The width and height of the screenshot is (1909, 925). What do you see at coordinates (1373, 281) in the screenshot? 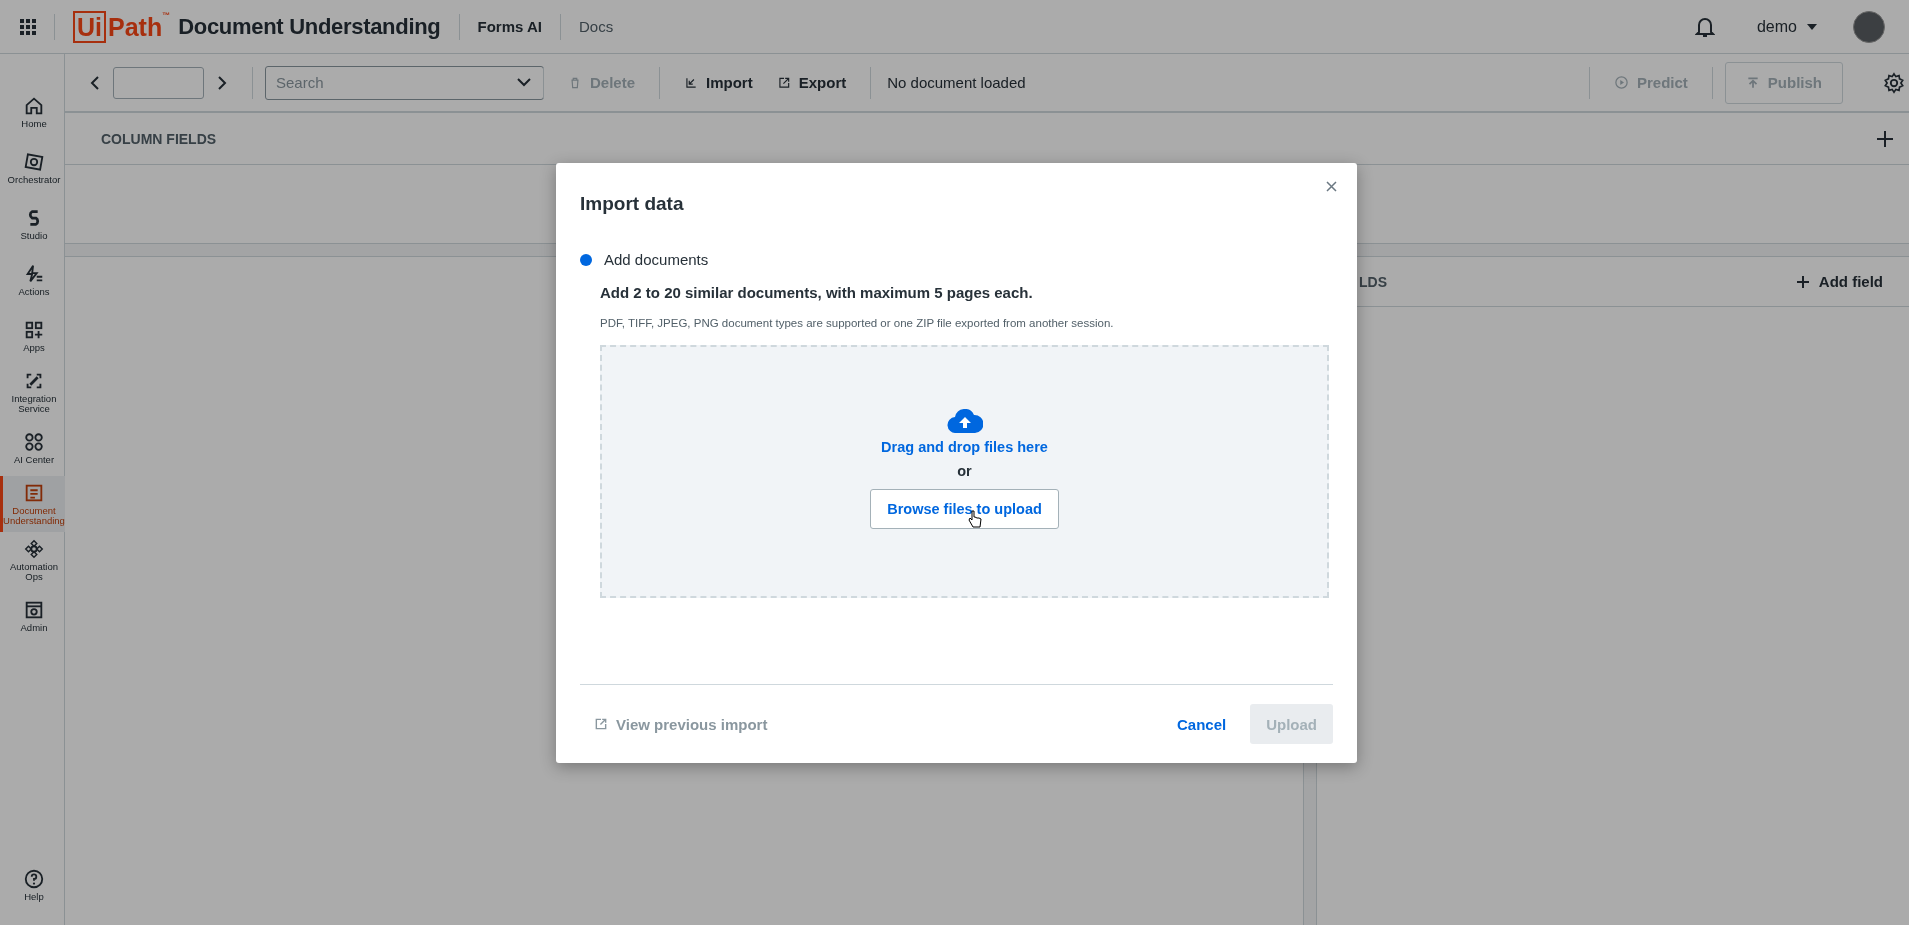
I see `section-title: LDS` at bounding box center [1373, 281].